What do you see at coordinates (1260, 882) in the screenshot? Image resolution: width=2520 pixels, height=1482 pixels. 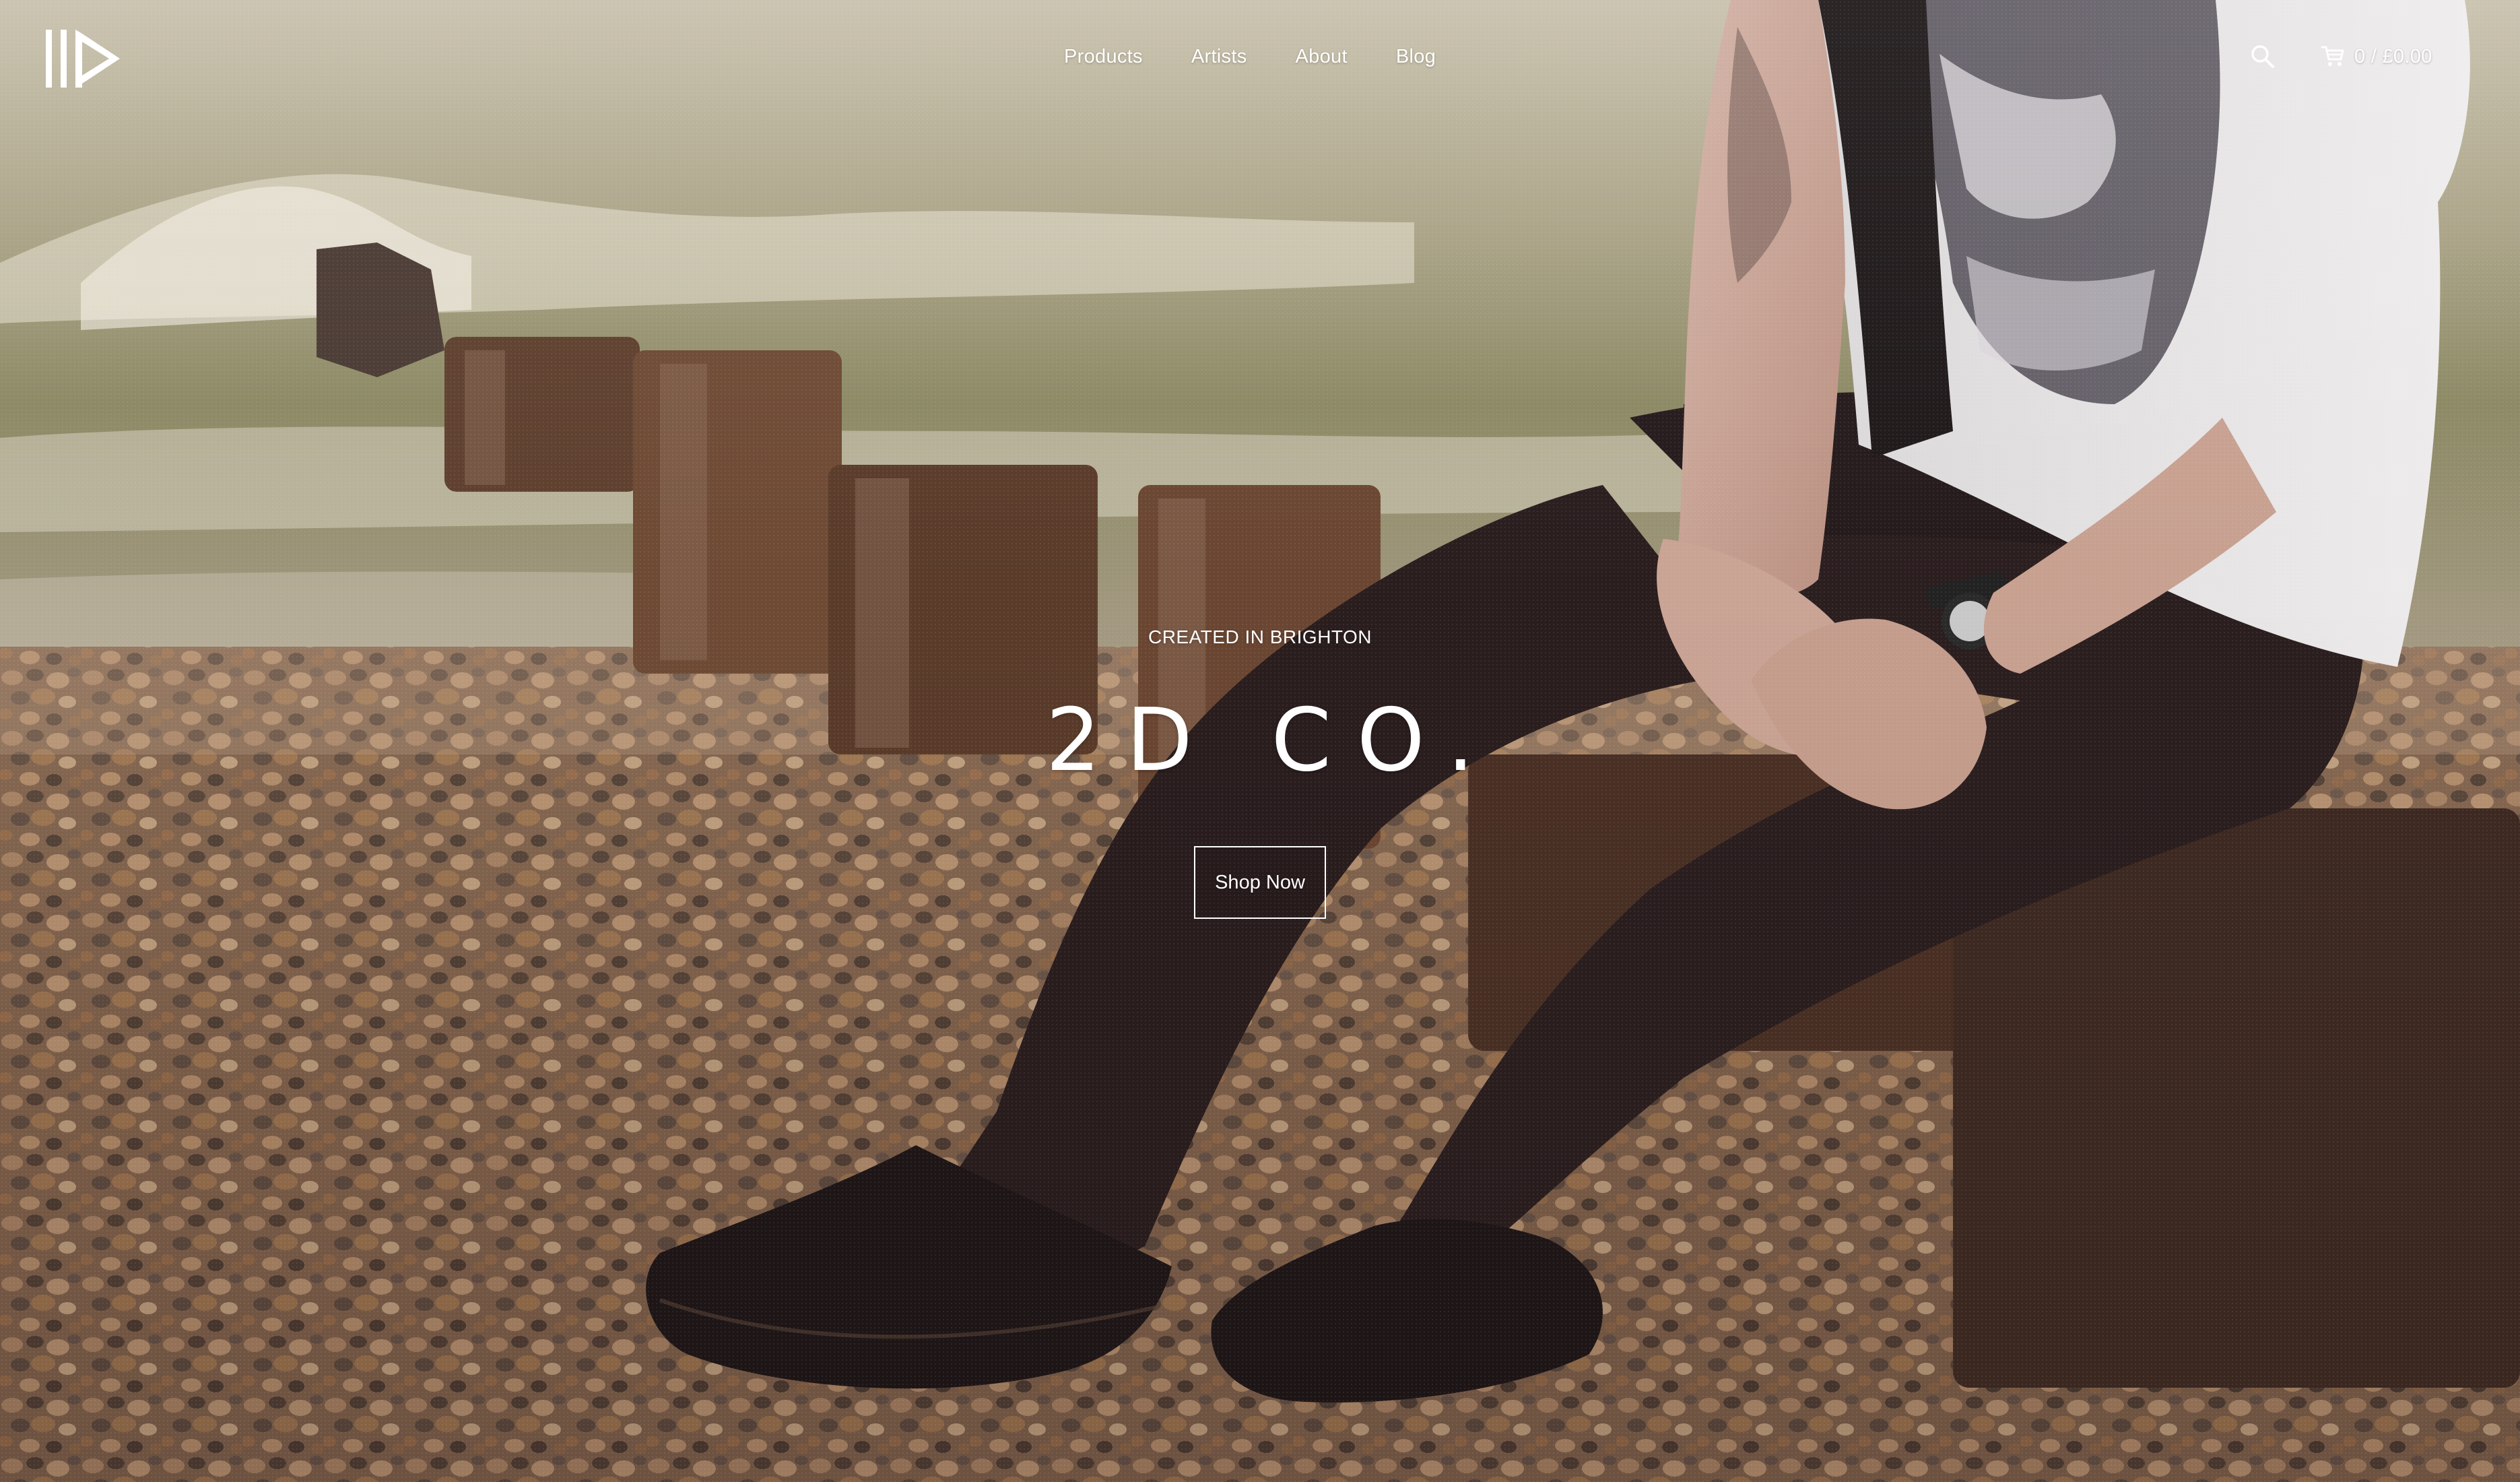 I see `shop-now-button: Shop Now` at bounding box center [1260, 882].